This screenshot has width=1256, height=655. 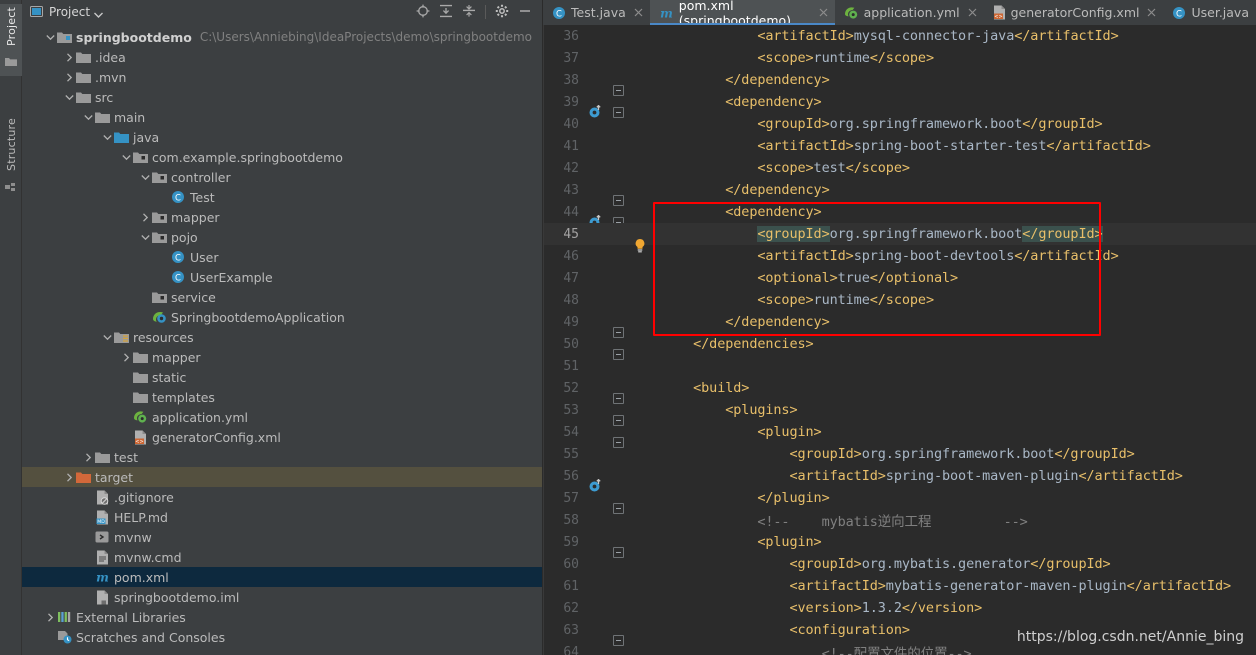 What do you see at coordinates (955, 608) in the screenshot?
I see `code-text: <version>1.3.2</version>` at bounding box center [955, 608].